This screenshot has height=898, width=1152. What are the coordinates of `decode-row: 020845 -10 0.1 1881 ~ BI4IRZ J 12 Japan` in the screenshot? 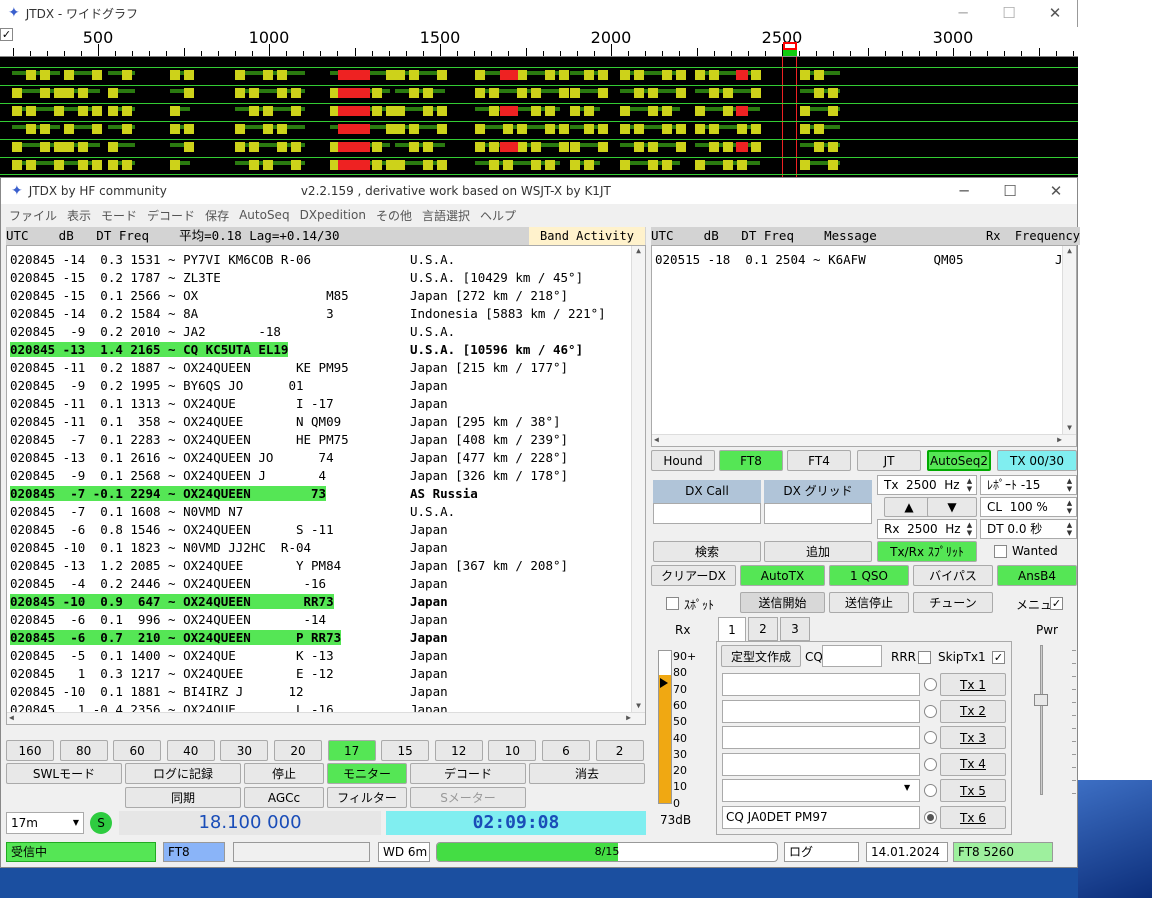 It's located at (320, 692).